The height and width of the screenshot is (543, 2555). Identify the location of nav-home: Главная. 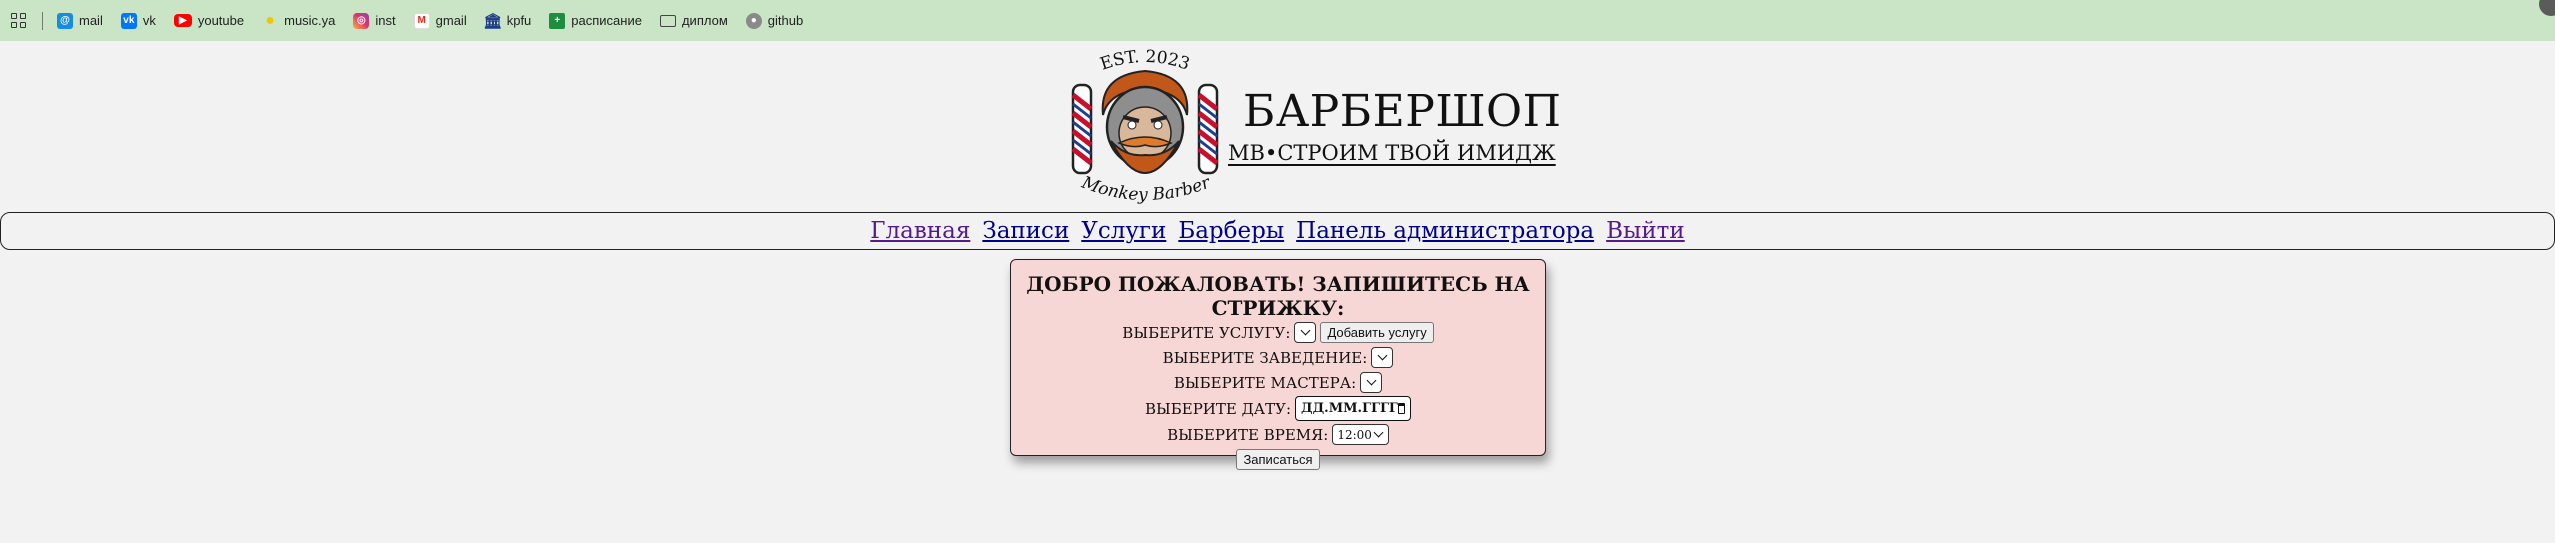
(920, 231).